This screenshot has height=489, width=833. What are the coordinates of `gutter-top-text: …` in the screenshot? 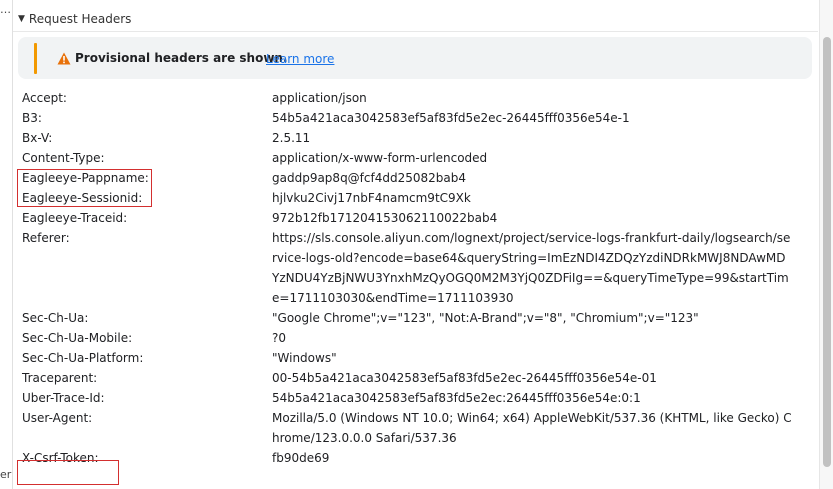 It's located at (5, 9).